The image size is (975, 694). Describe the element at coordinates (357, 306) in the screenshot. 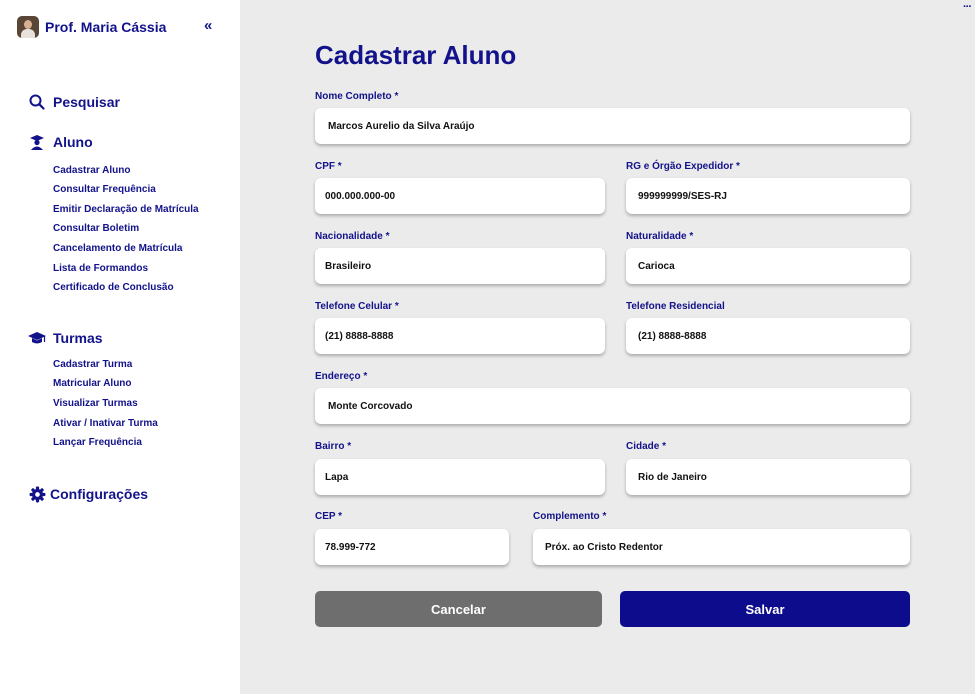

I see `tel-celular-label: Telefone Celular *` at that location.